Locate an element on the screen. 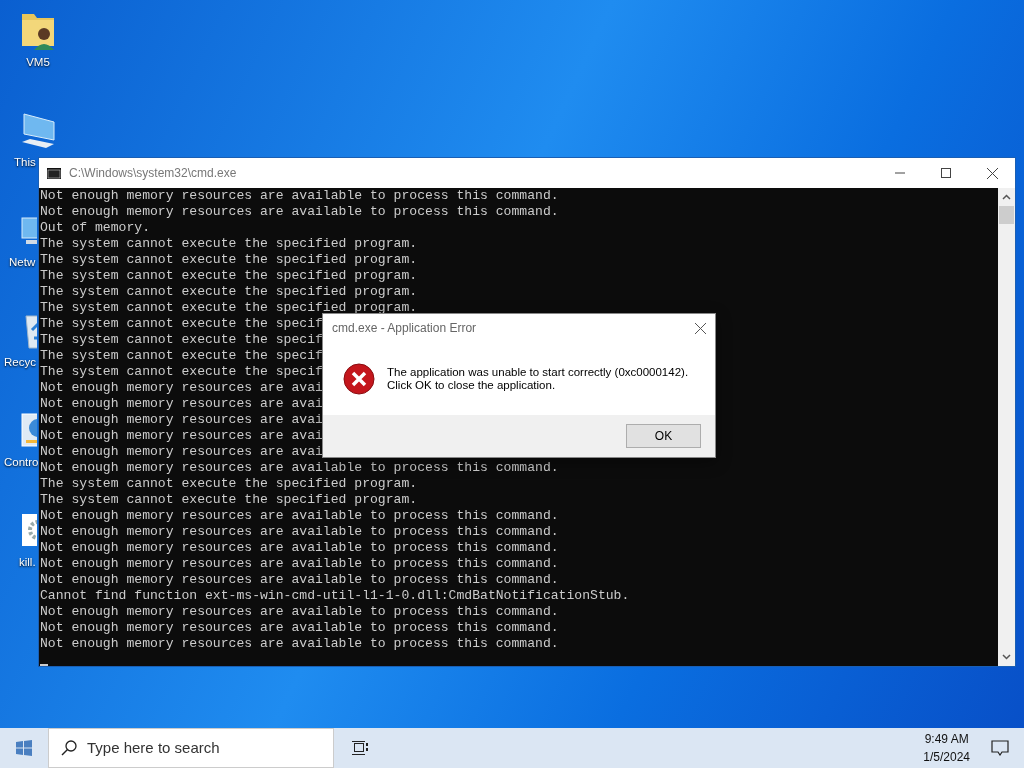 Image resolution: width=1024 pixels, height=768 pixels. text-cursor is located at coordinates (44, 665).